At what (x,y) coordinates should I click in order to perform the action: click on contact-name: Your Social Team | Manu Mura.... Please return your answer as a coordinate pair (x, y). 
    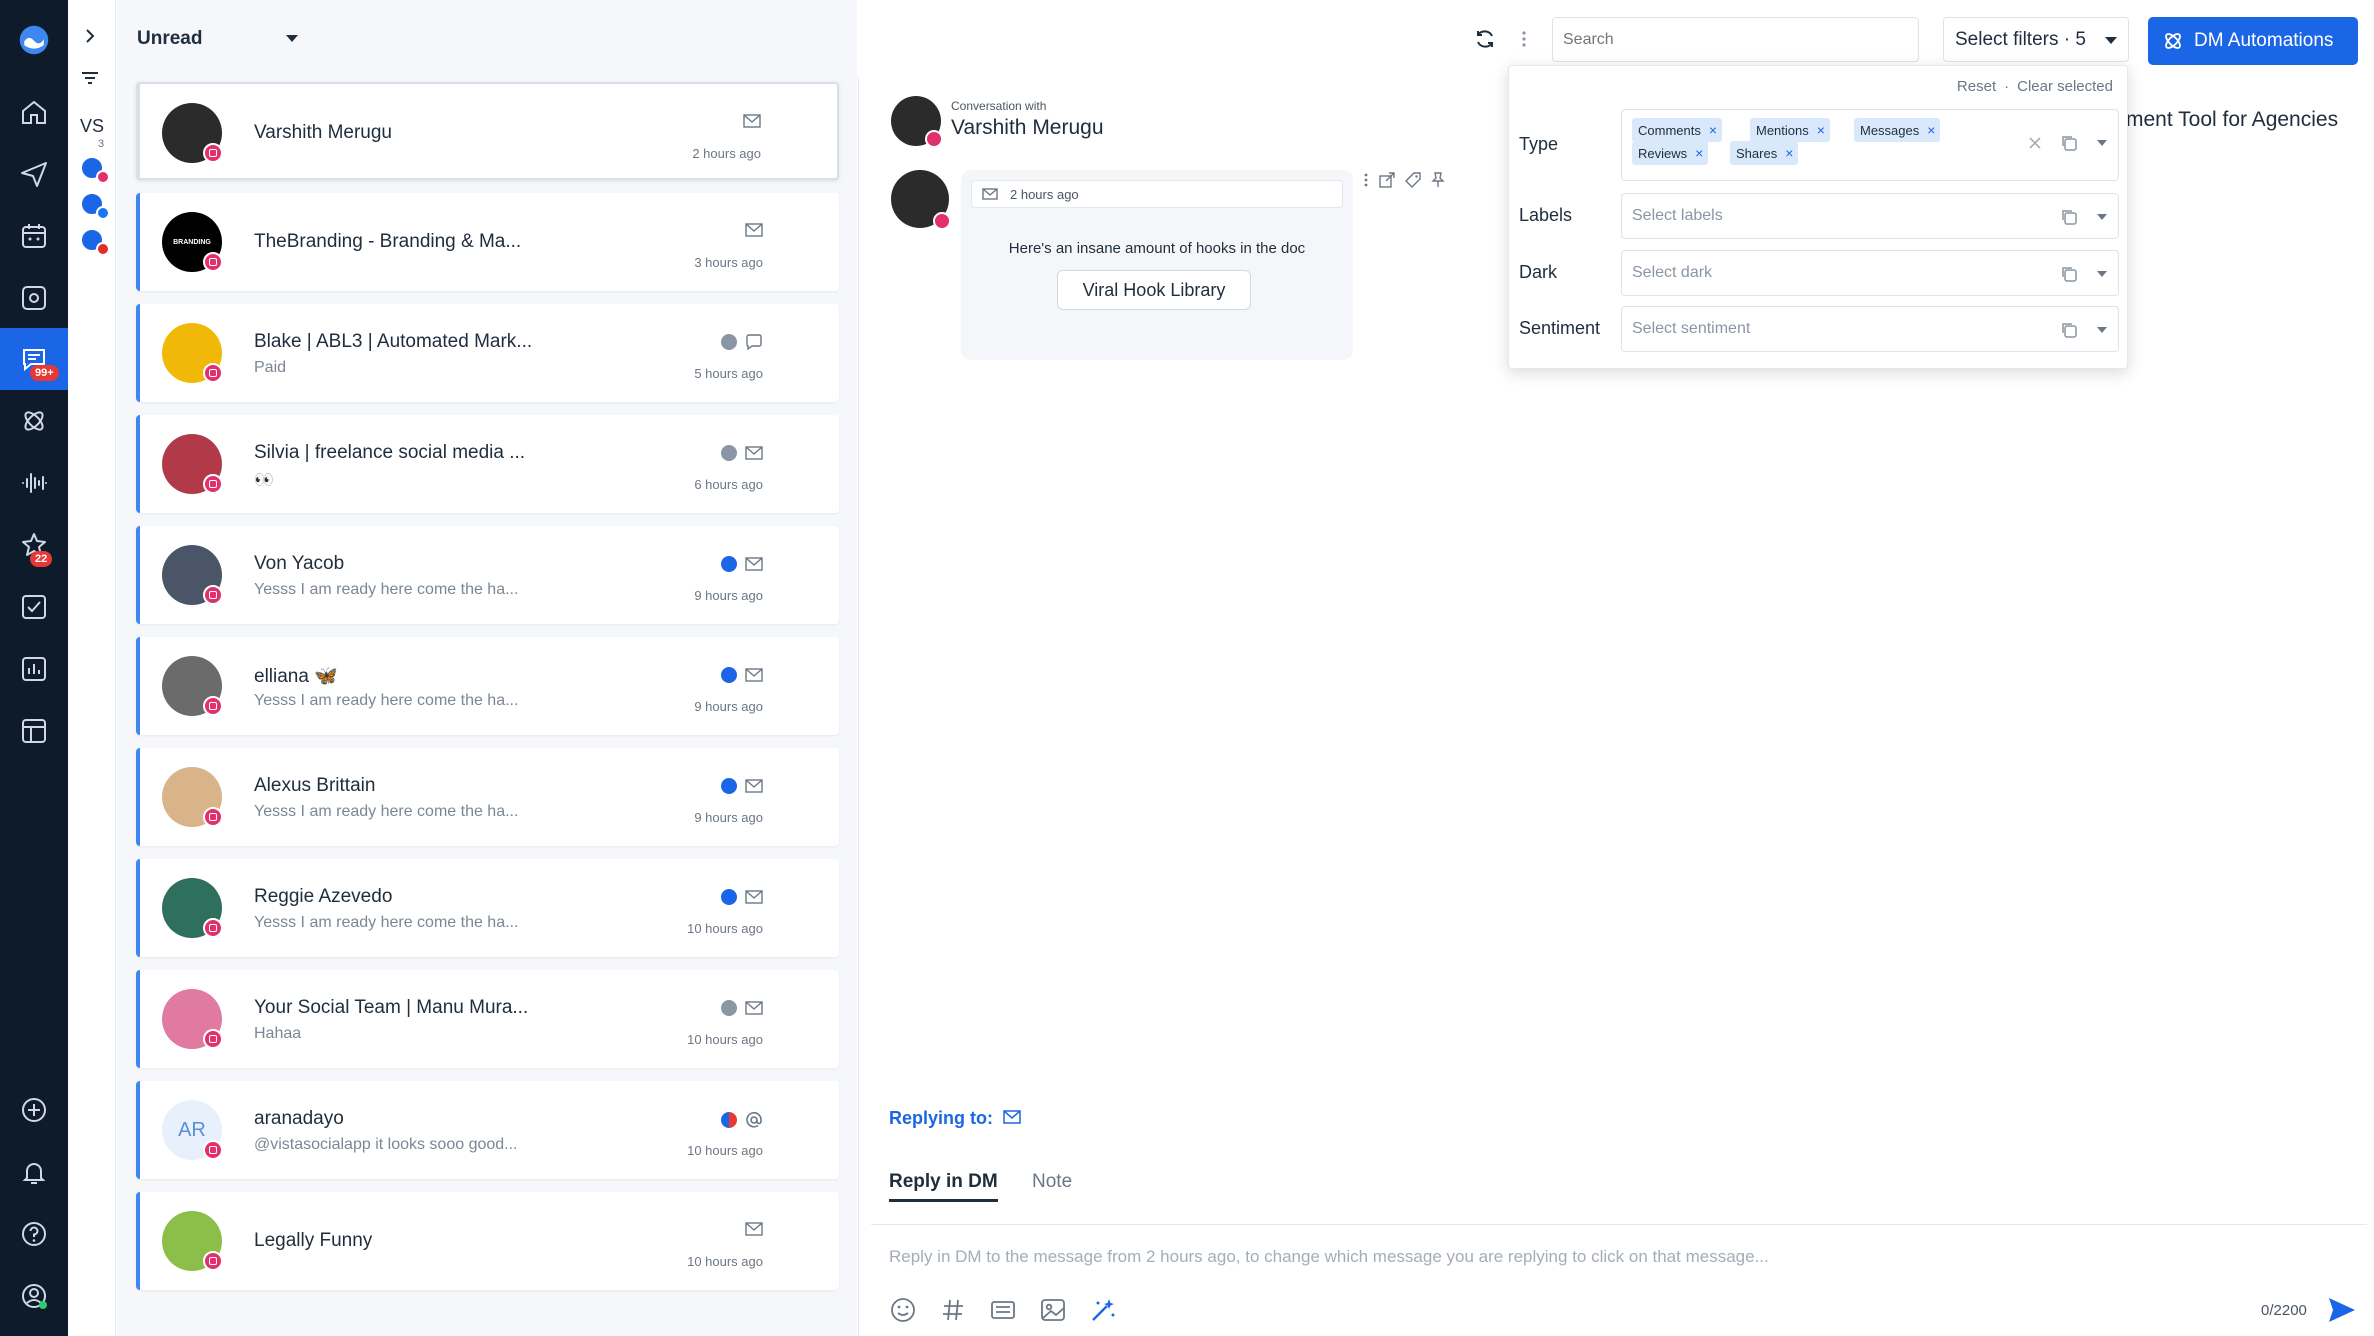
    Looking at the image, I should click on (391, 1007).